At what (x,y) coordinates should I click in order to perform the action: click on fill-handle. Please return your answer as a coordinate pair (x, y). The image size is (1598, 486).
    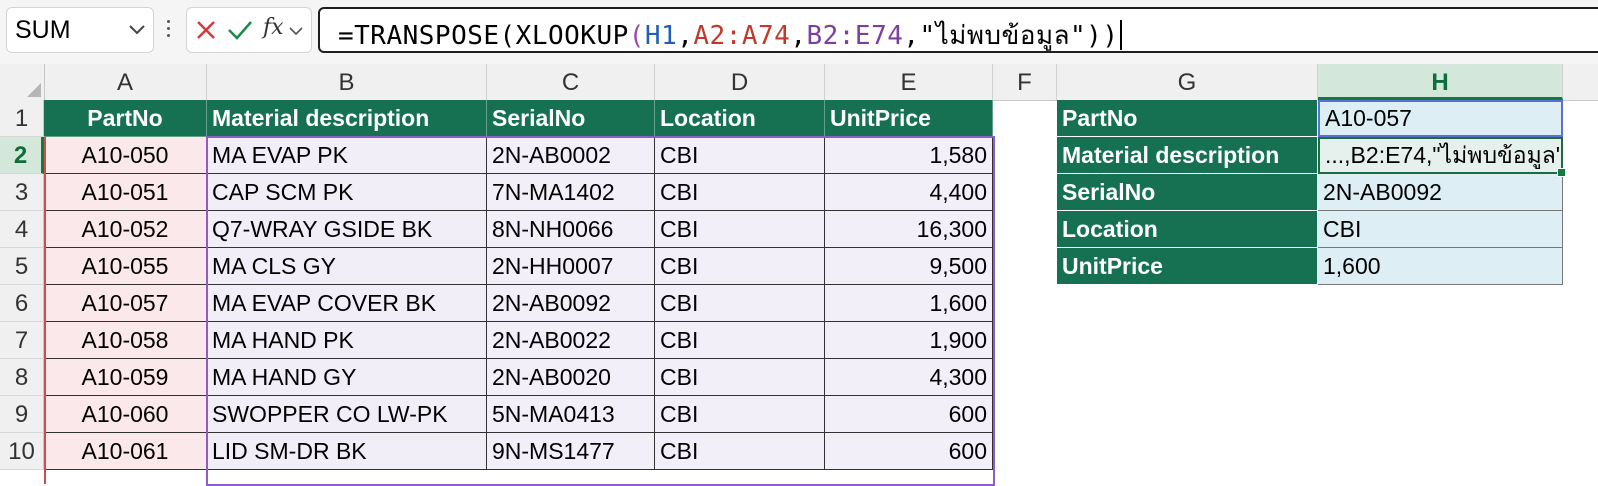
    Looking at the image, I should click on (1561, 172).